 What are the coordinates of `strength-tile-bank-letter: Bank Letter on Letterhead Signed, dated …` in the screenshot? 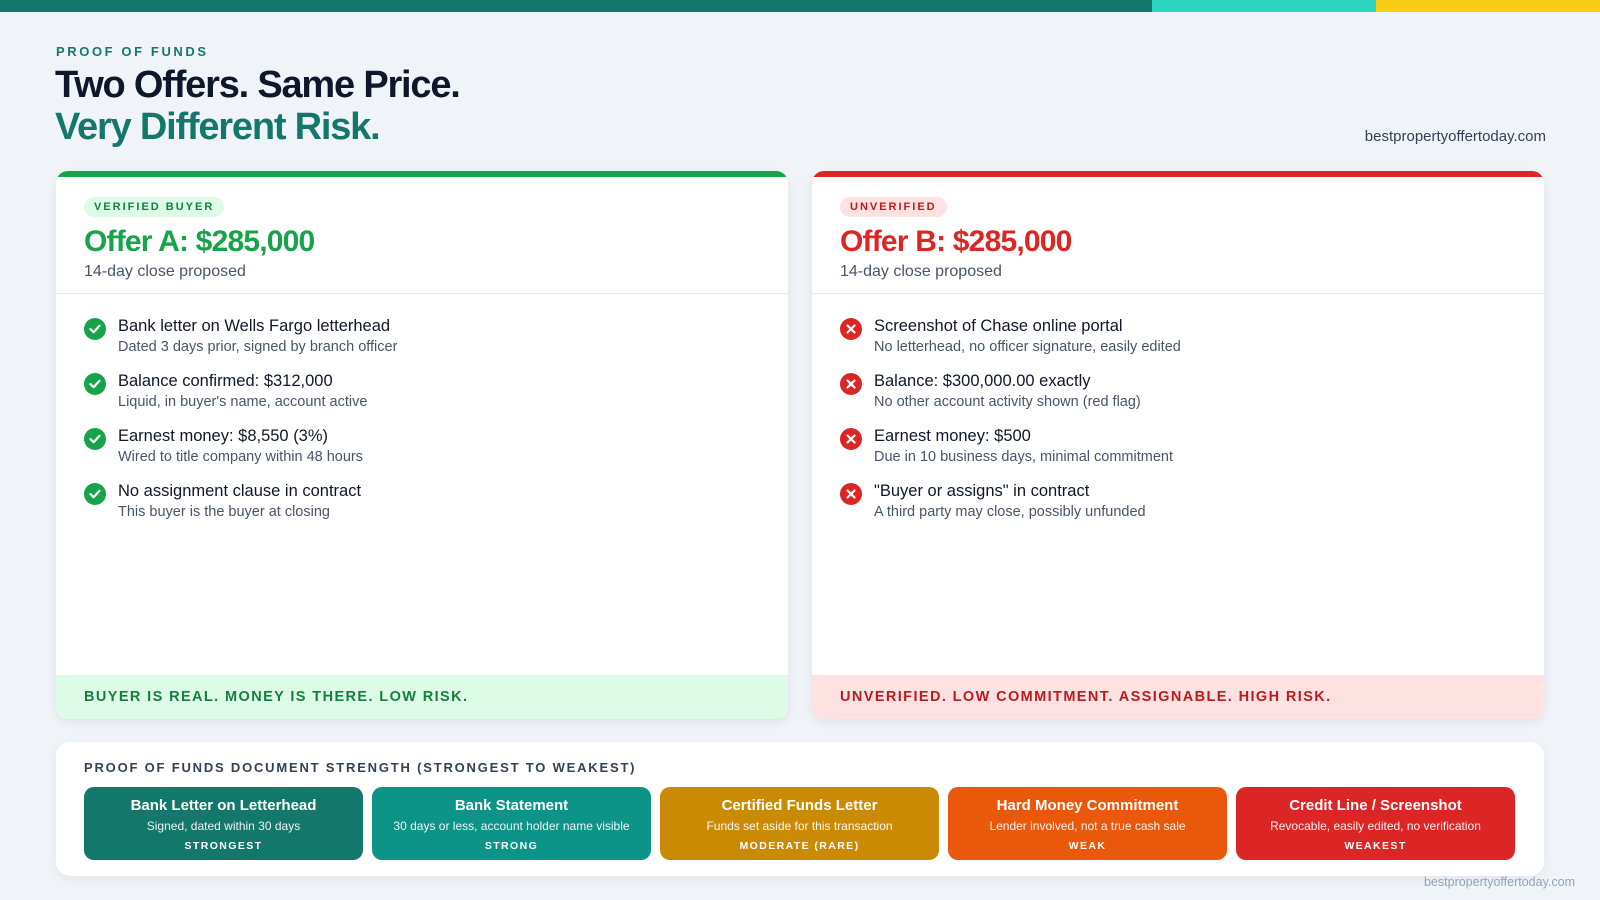 It's located at (223, 823).